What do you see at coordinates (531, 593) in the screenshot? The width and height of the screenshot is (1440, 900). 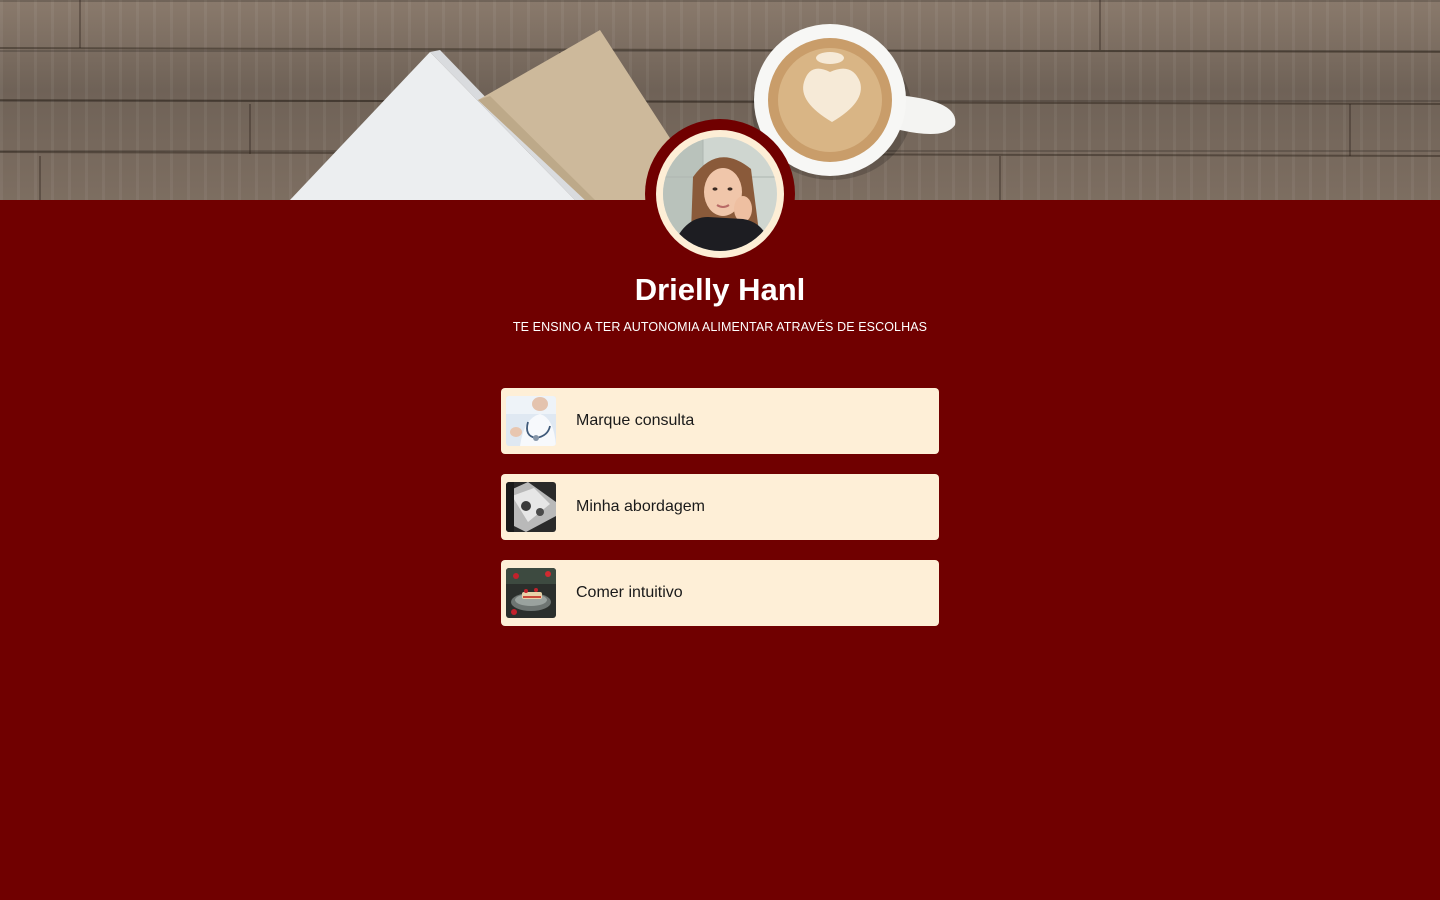 I see `food-plate-thumbnail` at bounding box center [531, 593].